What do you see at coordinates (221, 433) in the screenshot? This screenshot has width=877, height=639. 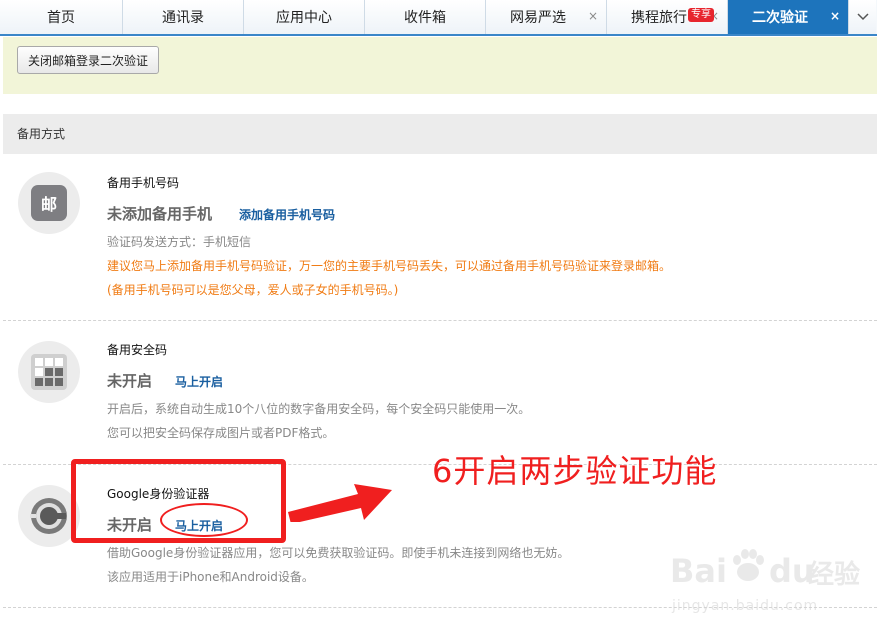 I see `code-desc-2: 您可以把安全码保存成图片或者PDF格式。` at bounding box center [221, 433].